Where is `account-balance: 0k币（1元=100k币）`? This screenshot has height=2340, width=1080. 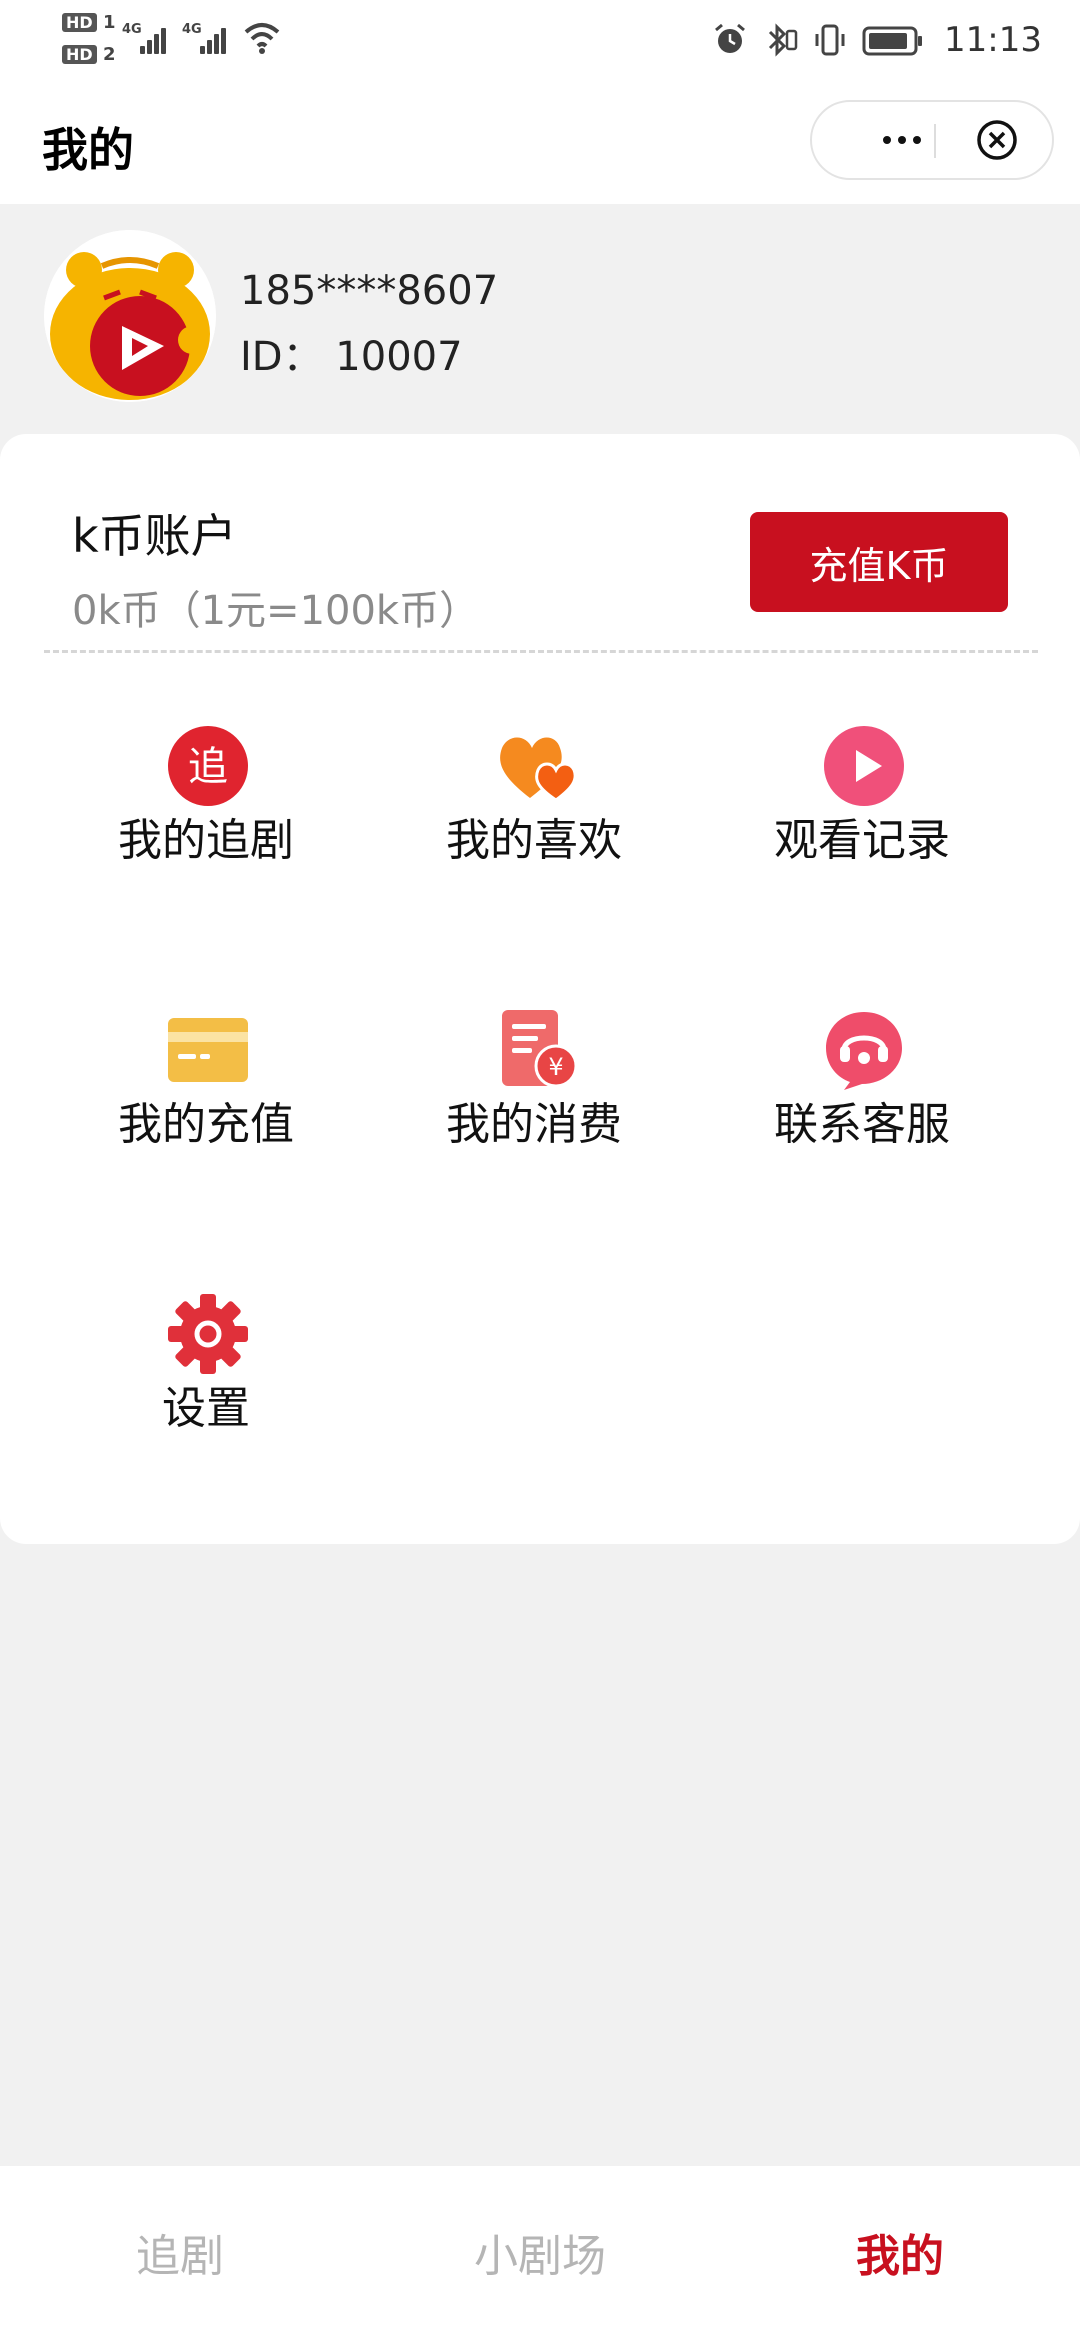 account-balance: 0k币（1元=100k币） is located at coordinates (276, 611).